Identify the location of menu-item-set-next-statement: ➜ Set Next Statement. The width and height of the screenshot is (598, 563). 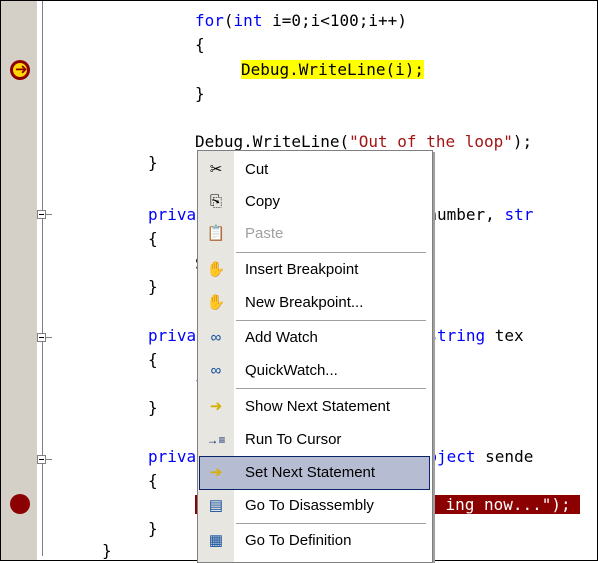
(314, 473).